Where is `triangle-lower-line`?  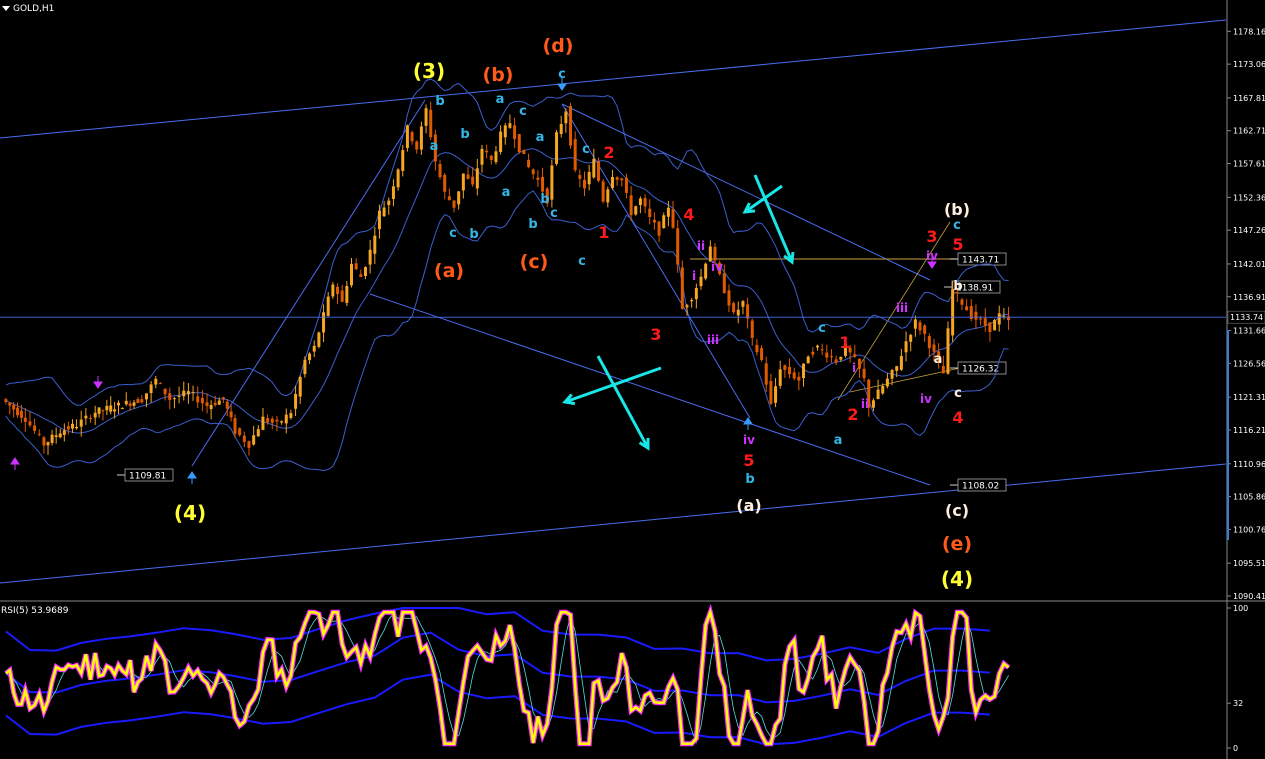 triangle-lower-line is located at coordinates (650, 389).